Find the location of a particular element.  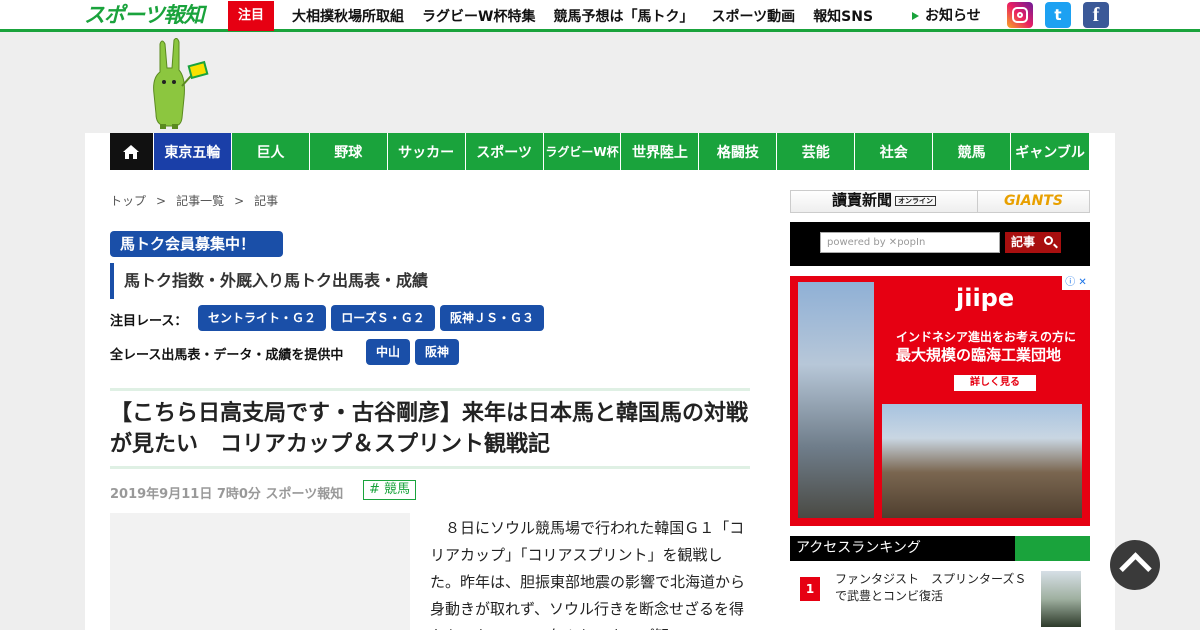

notice-link: お知らせ is located at coordinates (946, 16).